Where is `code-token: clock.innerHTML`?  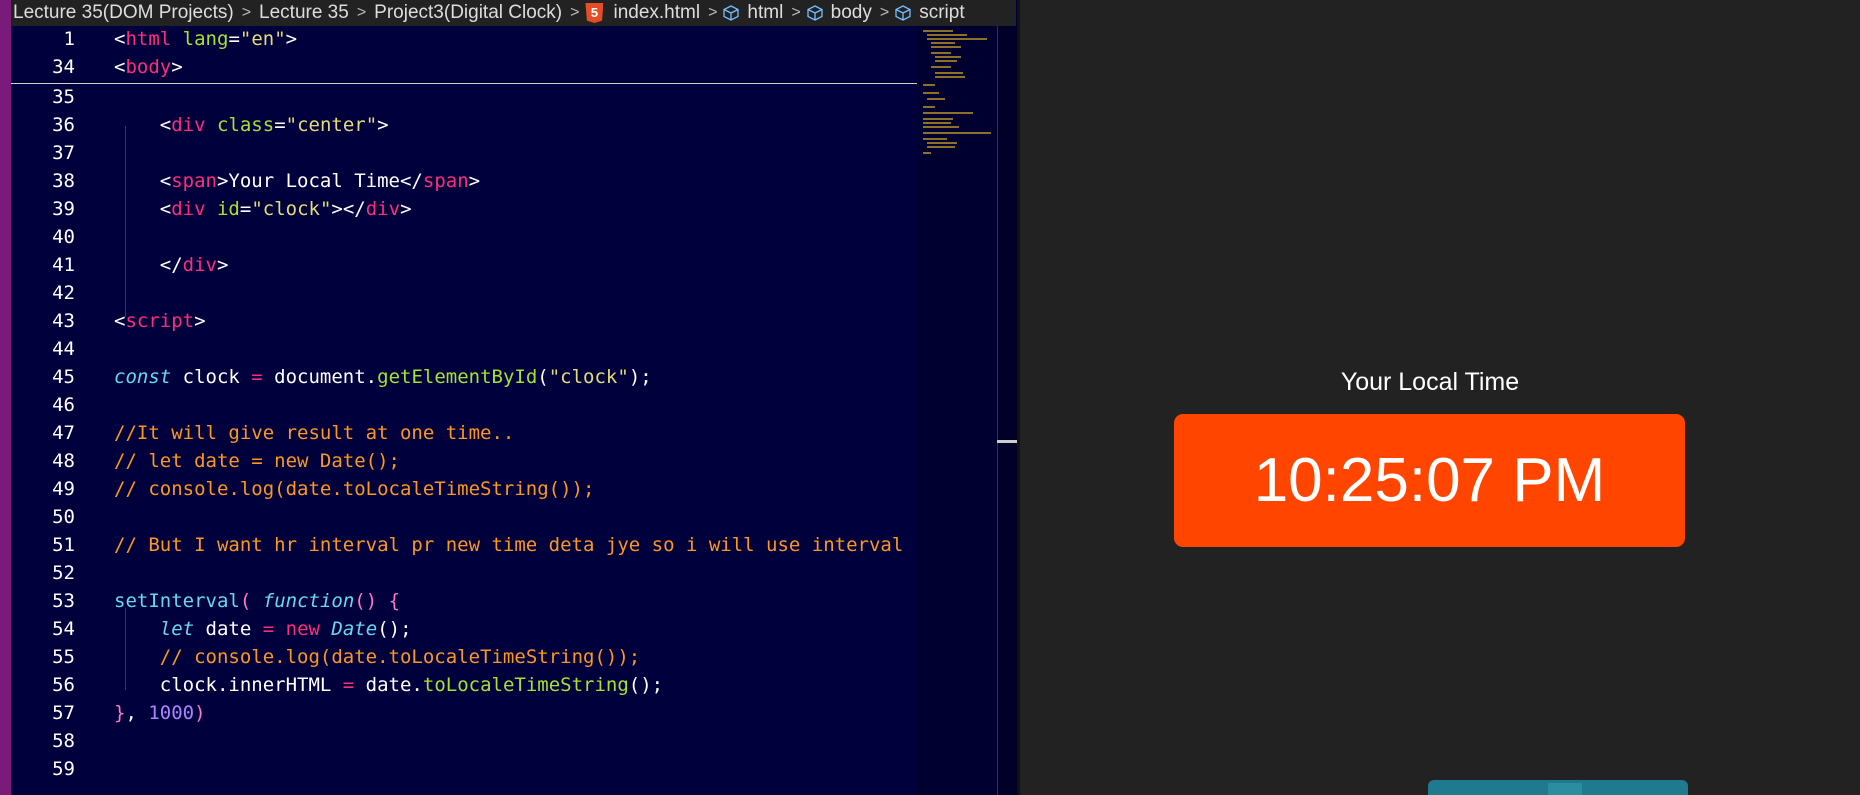
code-token: clock.innerHTML is located at coordinates (228, 685).